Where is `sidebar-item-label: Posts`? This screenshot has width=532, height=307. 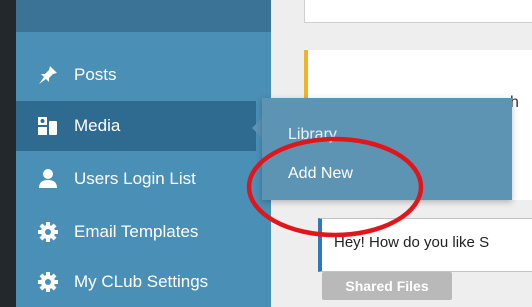 sidebar-item-label: Posts is located at coordinates (95, 74).